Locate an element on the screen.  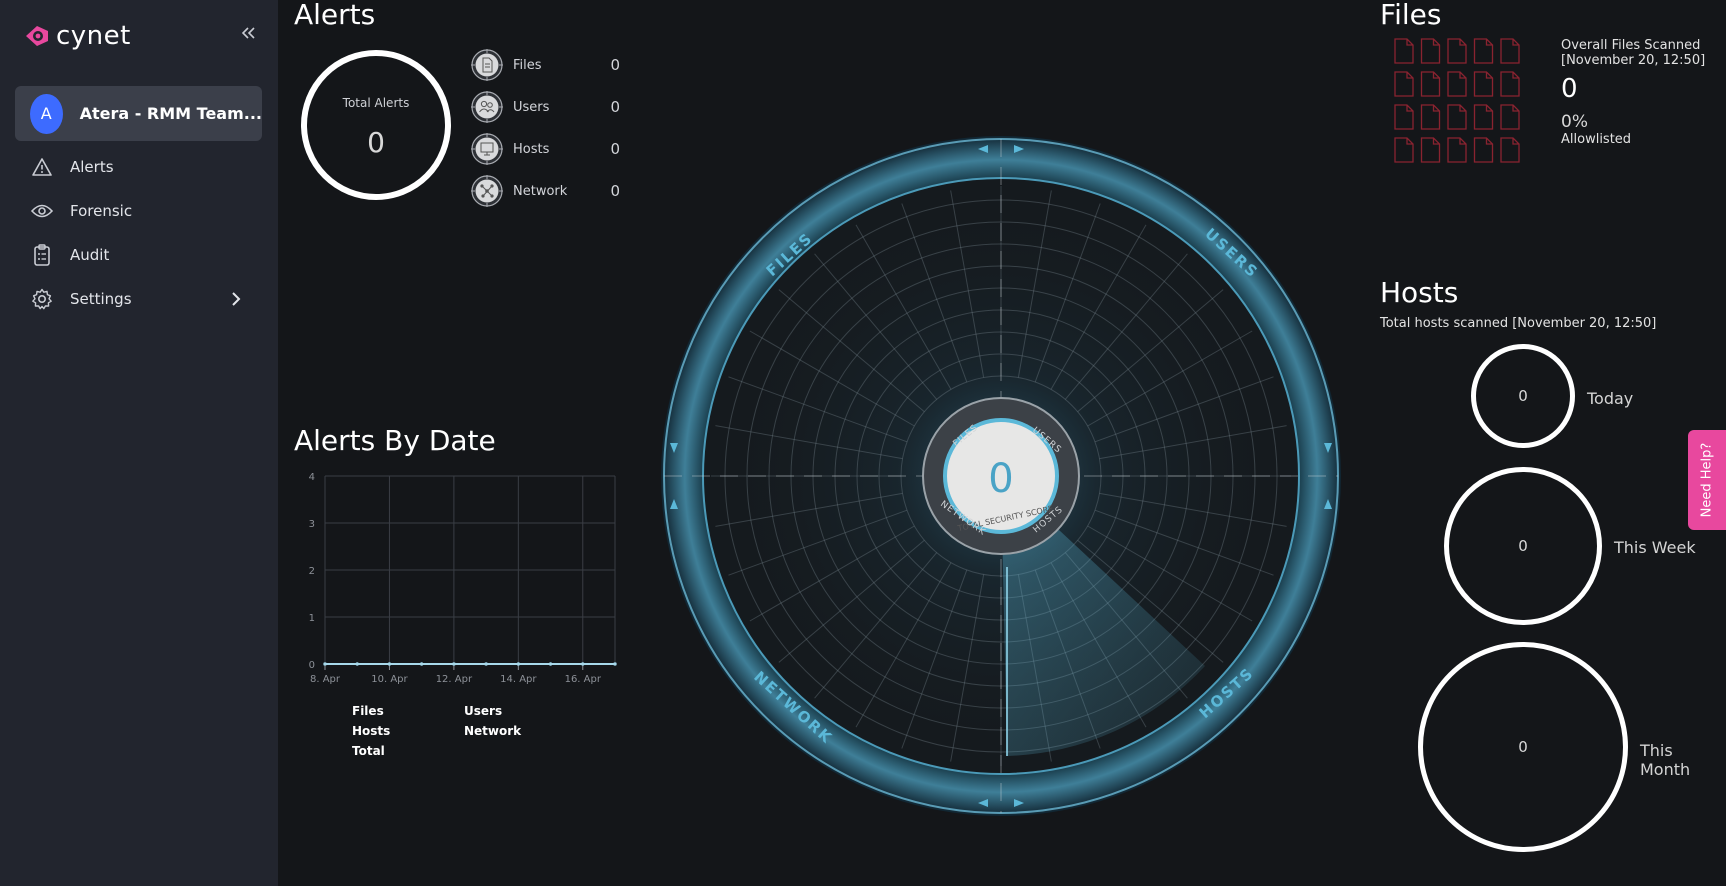
chart-y-tick-label: 2 is located at coordinates (312, 571).